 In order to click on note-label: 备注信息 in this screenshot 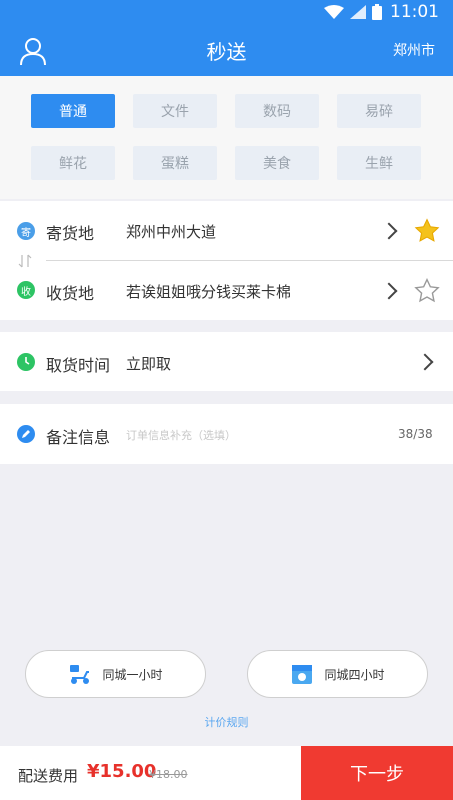, I will do `click(78, 437)`.